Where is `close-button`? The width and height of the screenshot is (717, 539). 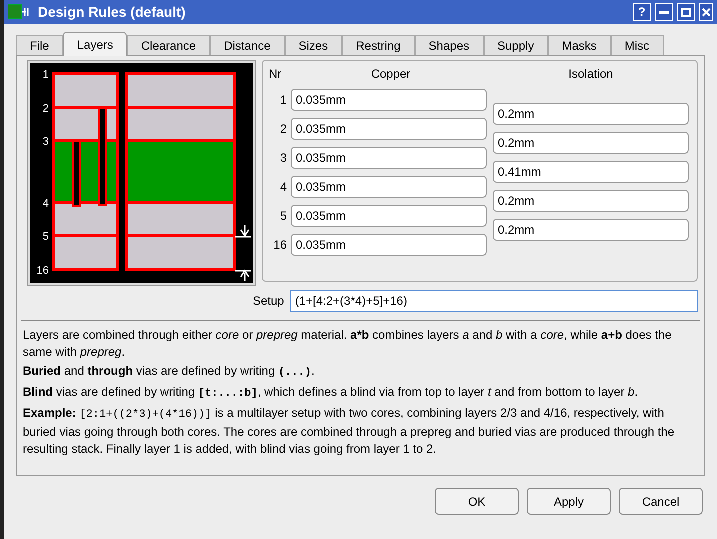 close-button is located at coordinates (706, 12).